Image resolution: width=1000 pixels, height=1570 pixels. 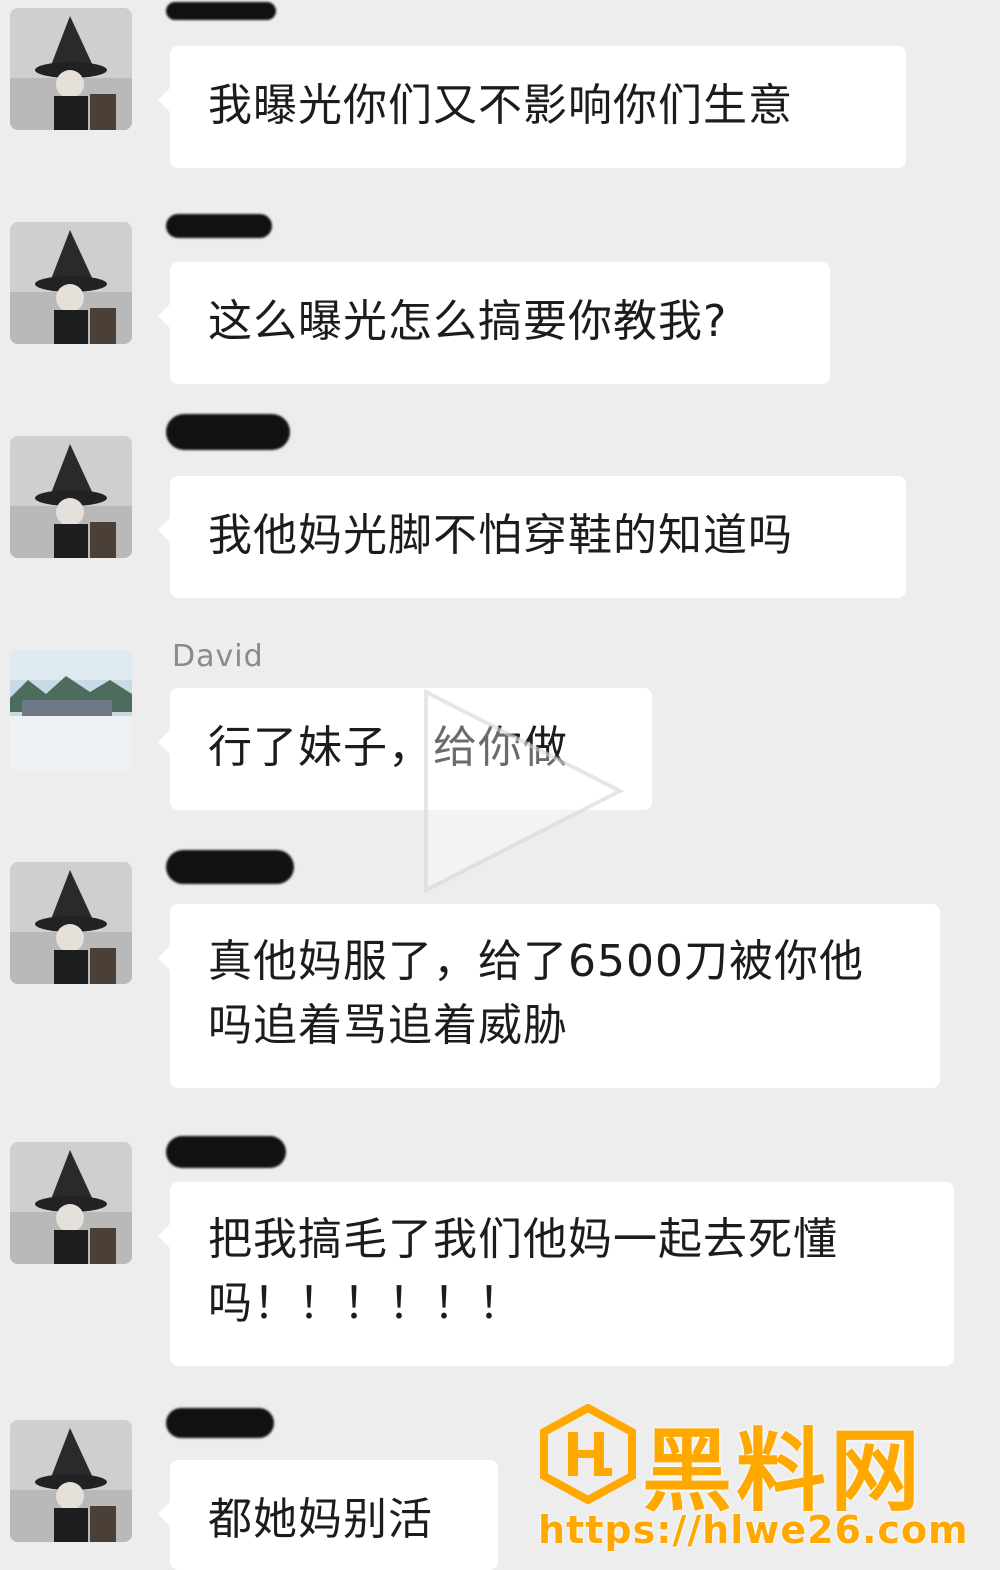 I want to click on message-text: 真他妈服了，给了6500刀被你他吗追着骂追着威胁, so click(x=536, y=993).